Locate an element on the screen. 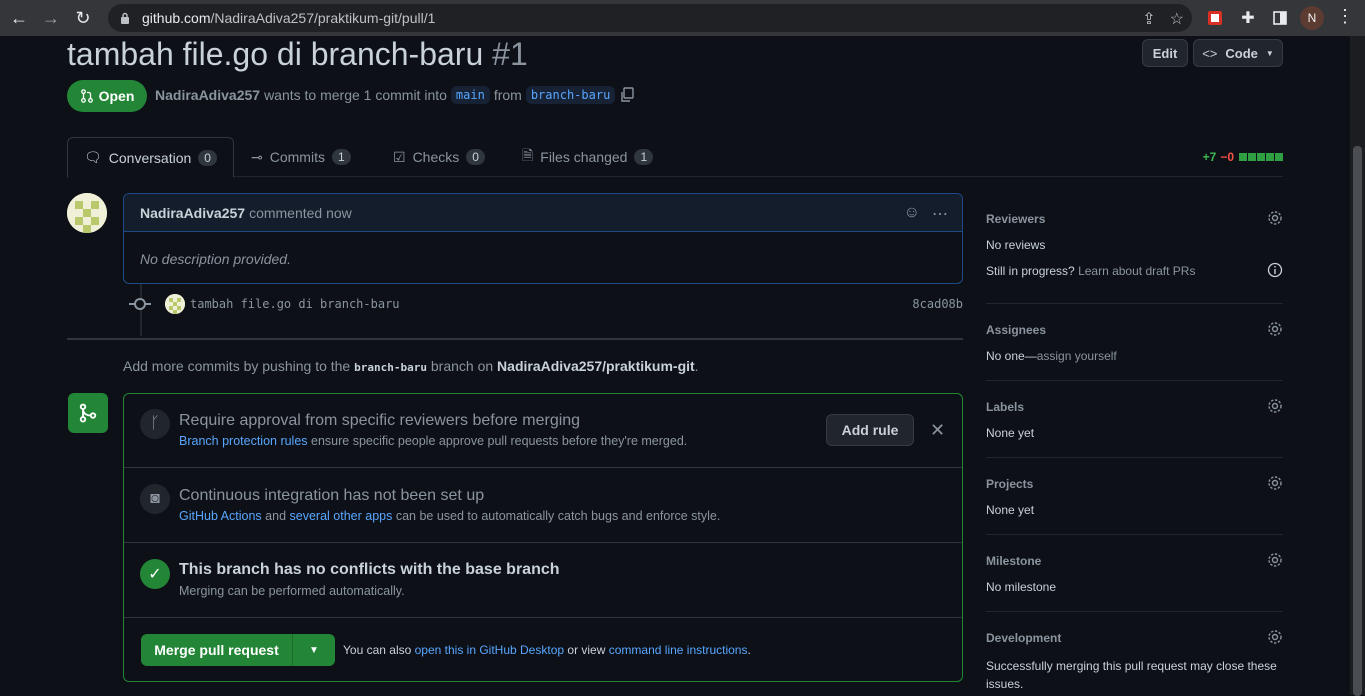 This screenshot has width=1365, height=696. github-desktop-link: open this in GitHub Desktop is located at coordinates (489, 650).